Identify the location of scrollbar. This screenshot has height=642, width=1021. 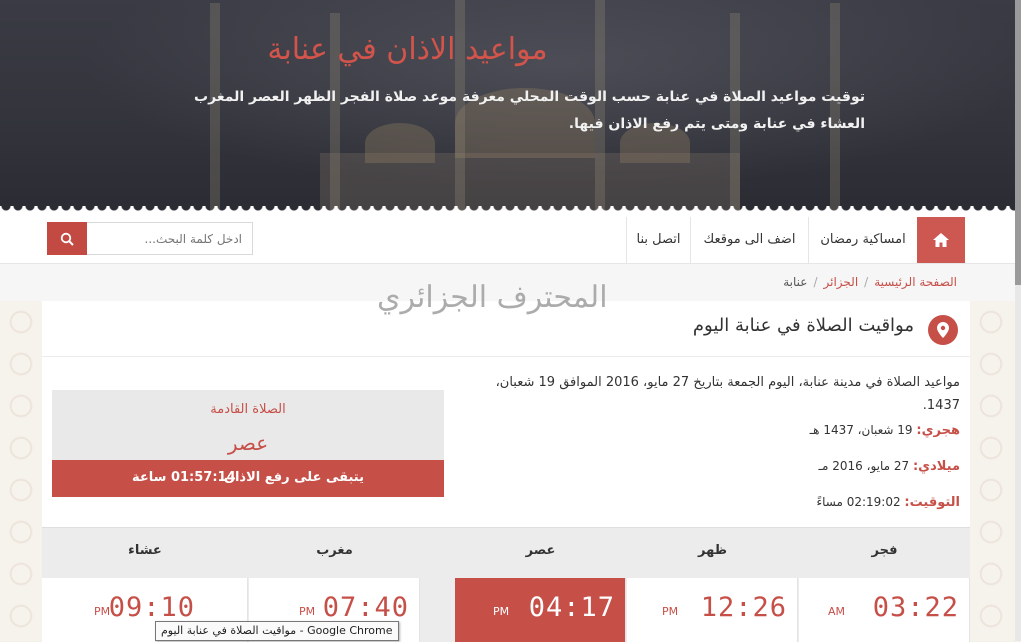
(1018, 320).